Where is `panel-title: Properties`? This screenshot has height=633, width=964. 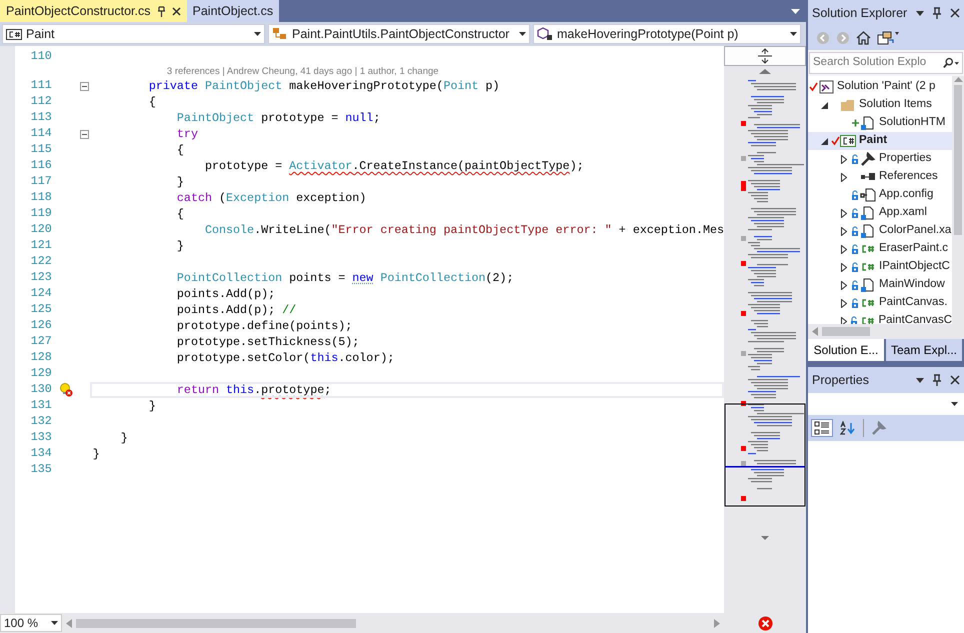
panel-title: Properties is located at coordinates (840, 380).